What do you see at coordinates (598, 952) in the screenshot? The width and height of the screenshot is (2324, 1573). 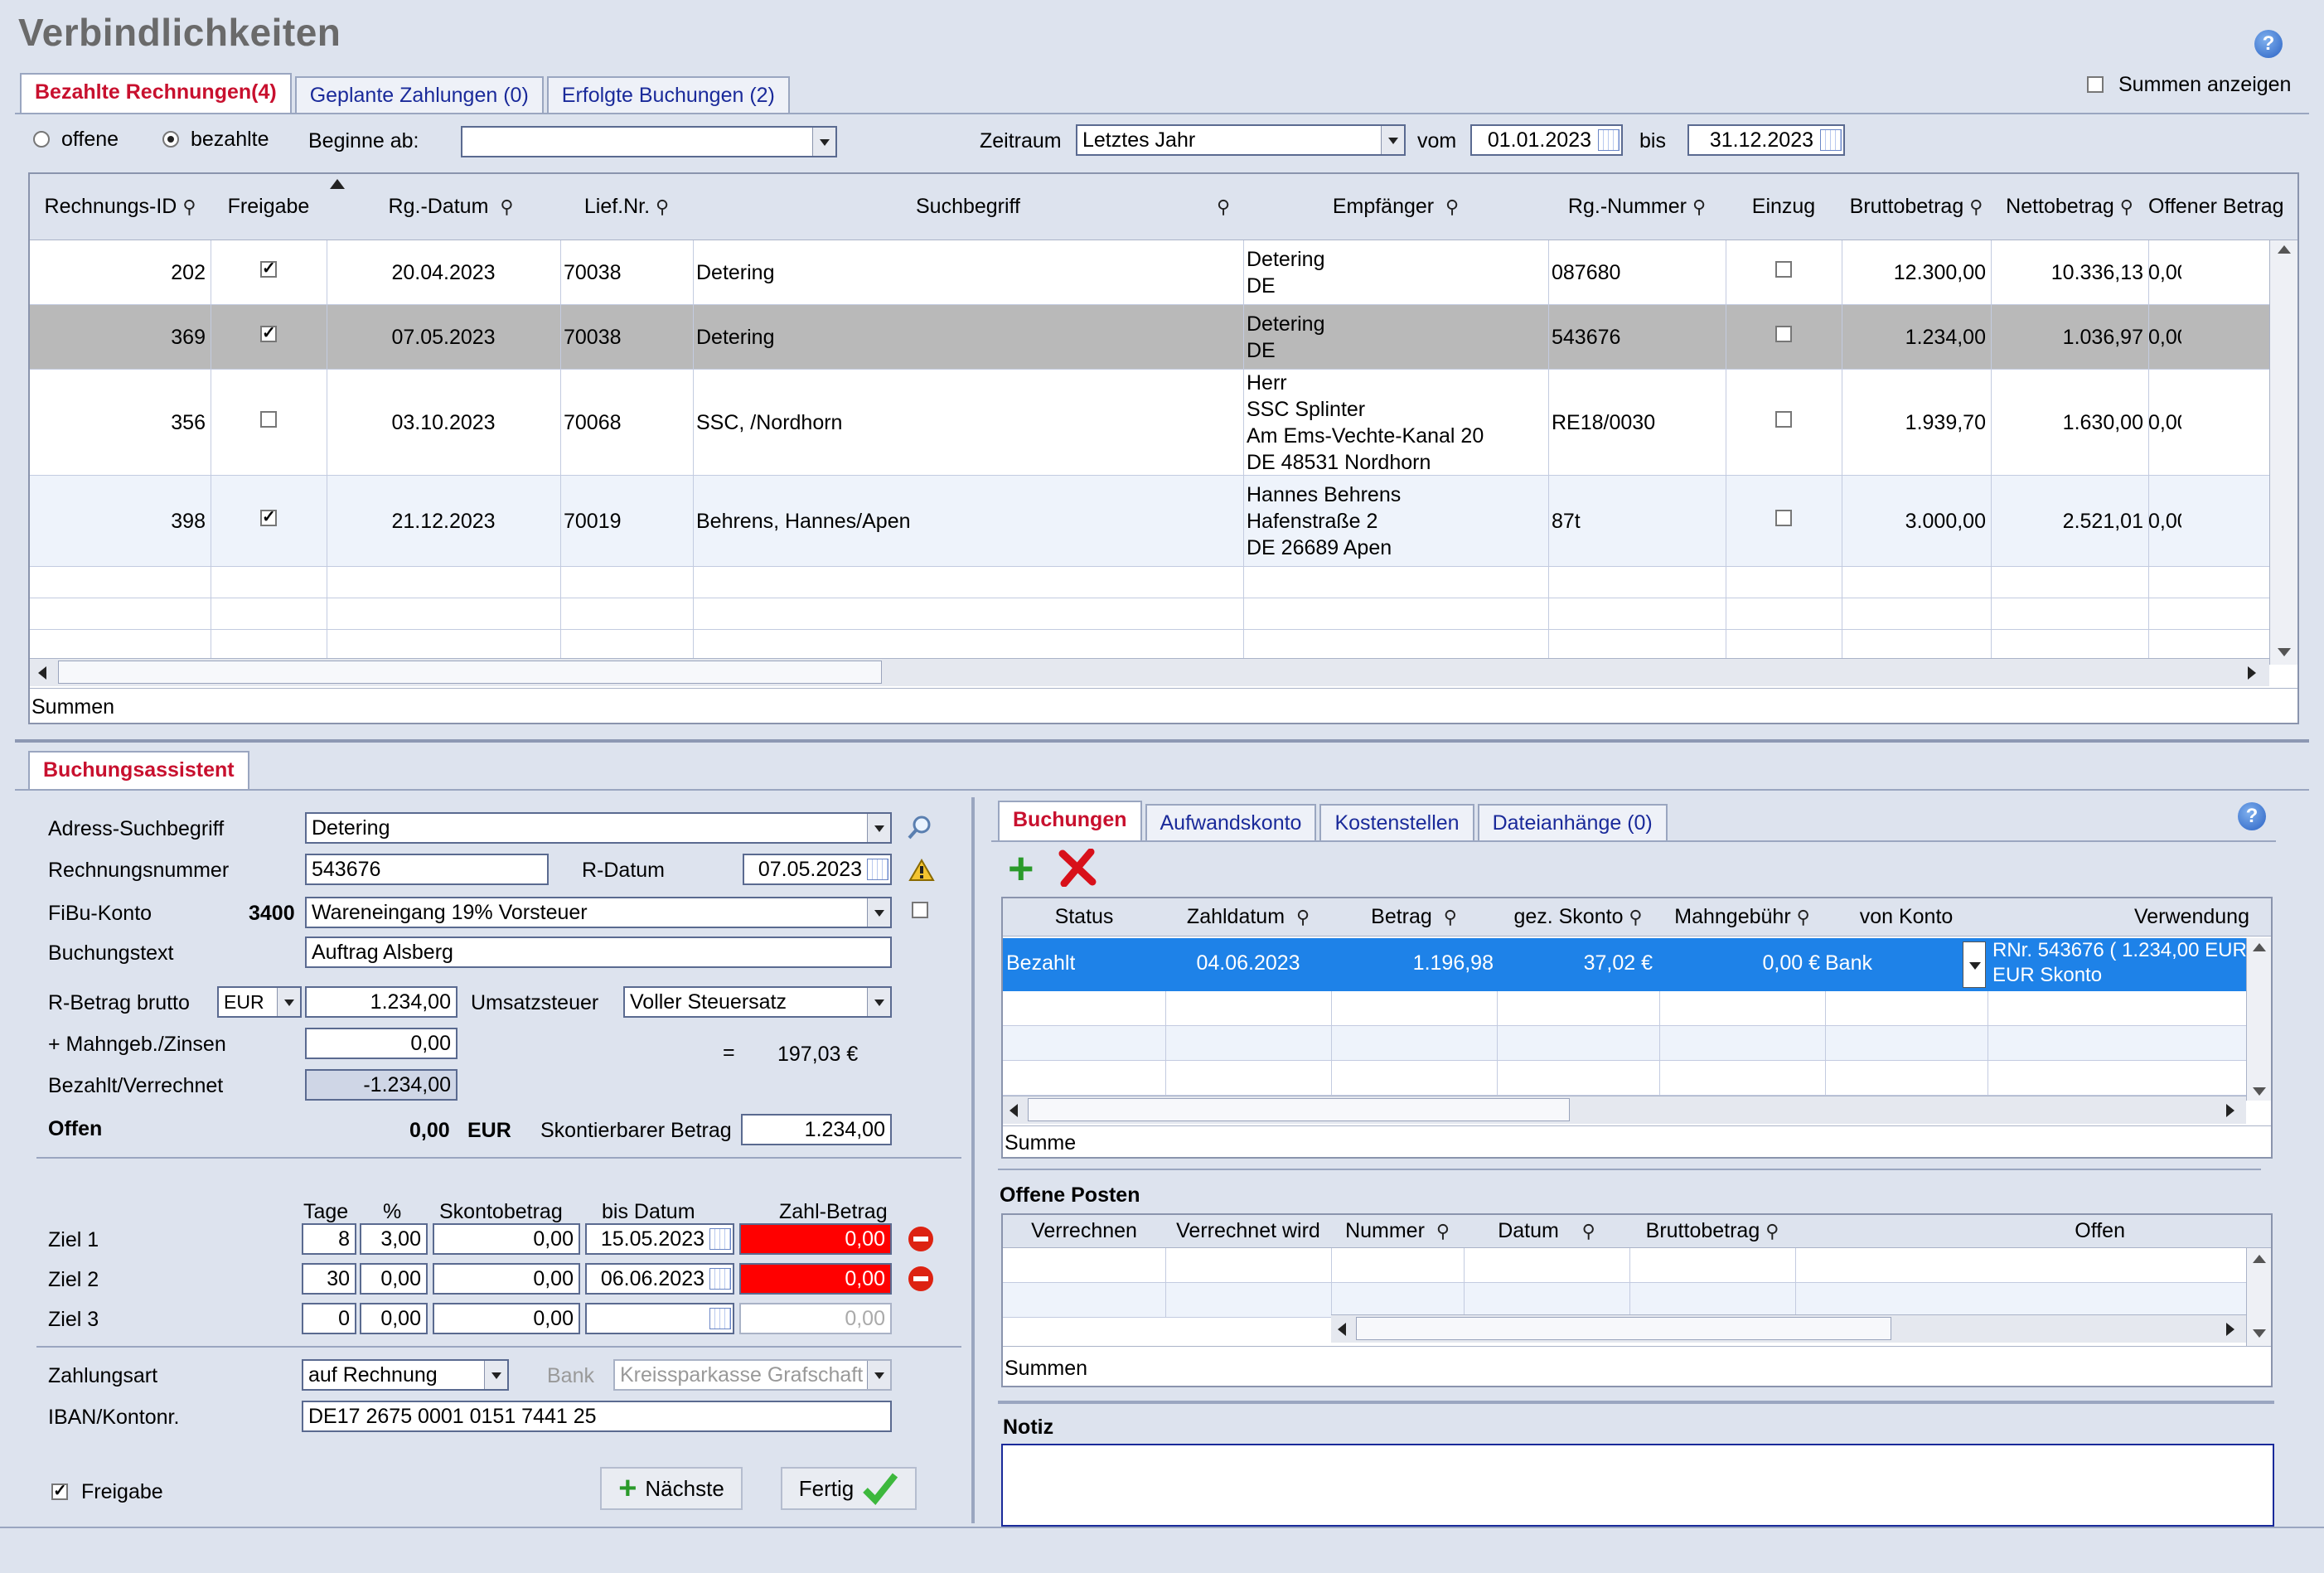 I see `buchungstext-input: Auftrag Alsberg` at bounding box center [598, 952].